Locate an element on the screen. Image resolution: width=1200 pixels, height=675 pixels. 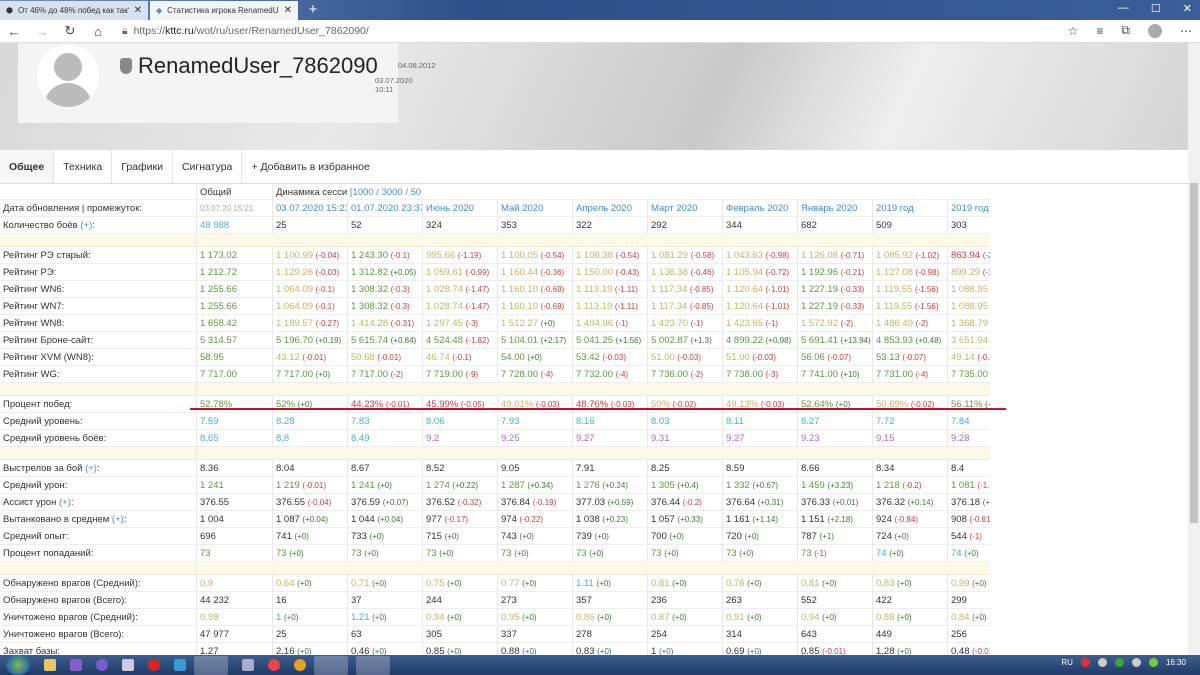
back-icon: ← is located at coordinates (14, 31).